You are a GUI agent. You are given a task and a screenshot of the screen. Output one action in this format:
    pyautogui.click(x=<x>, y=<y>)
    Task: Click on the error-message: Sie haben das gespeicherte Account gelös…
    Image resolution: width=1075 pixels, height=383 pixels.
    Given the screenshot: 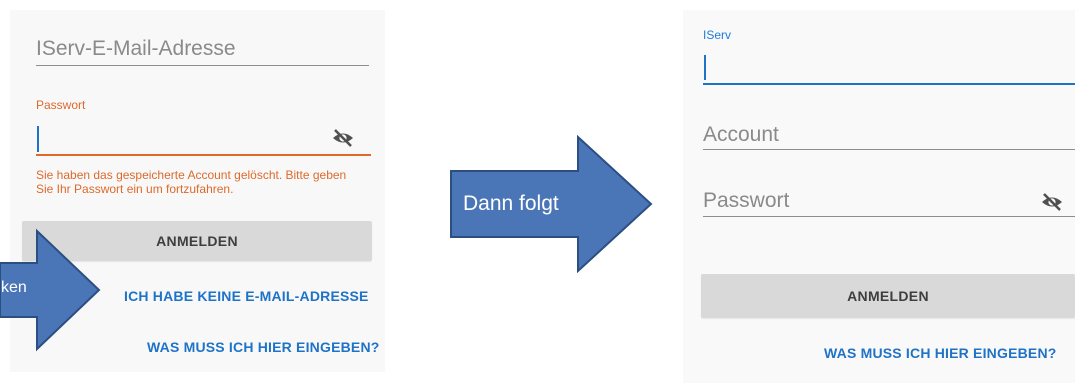 What is the action you would take?
    pyautogui.click(x=191, y=182)
    